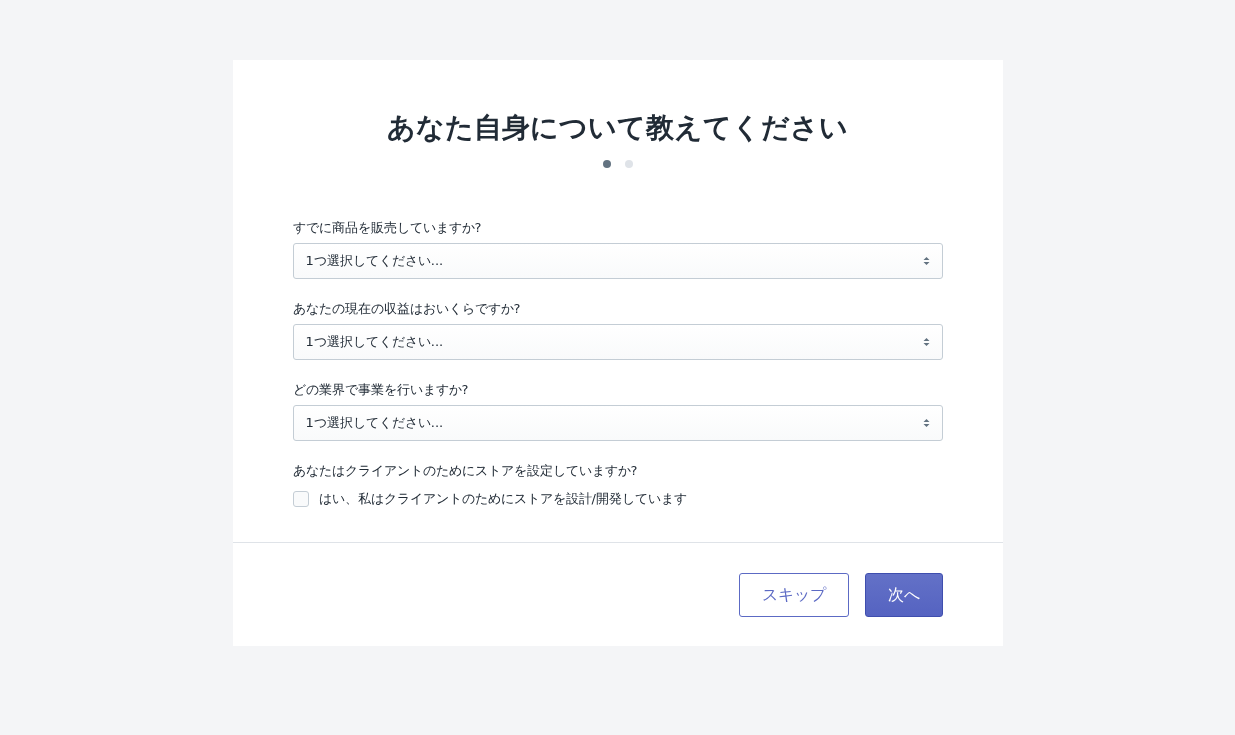 This screenshot has height=735, width=1235. Describe the element at coordinates (793, 595) in the screenshot. I see `skip-button: スキップ` at that location.